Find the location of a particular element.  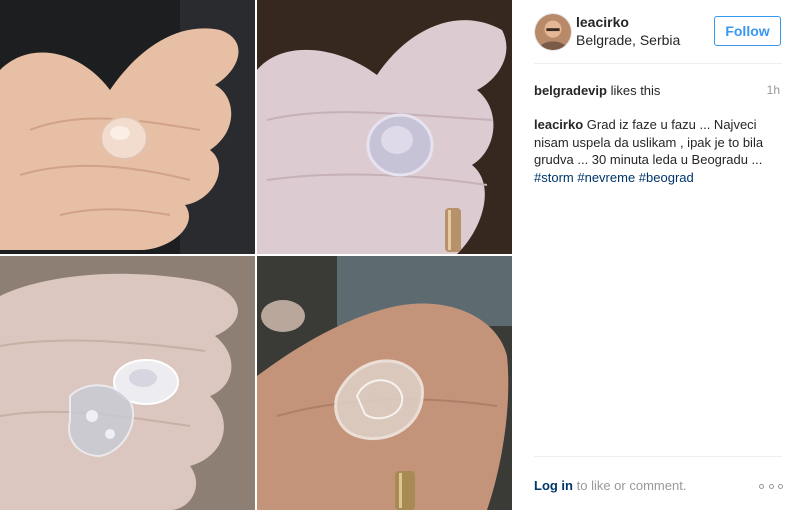

post-header: leacirko Belgrade, Serbia Follow is located at coordinates (656, 31).